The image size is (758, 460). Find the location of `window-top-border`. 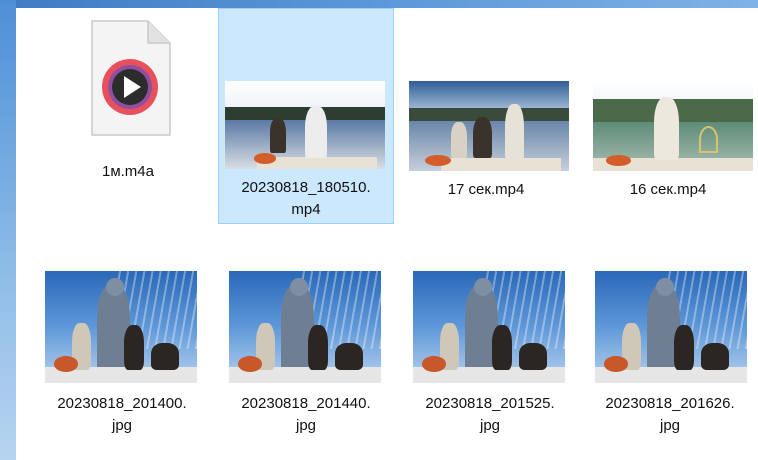

window-top-border is located at coordinates (379, 4).